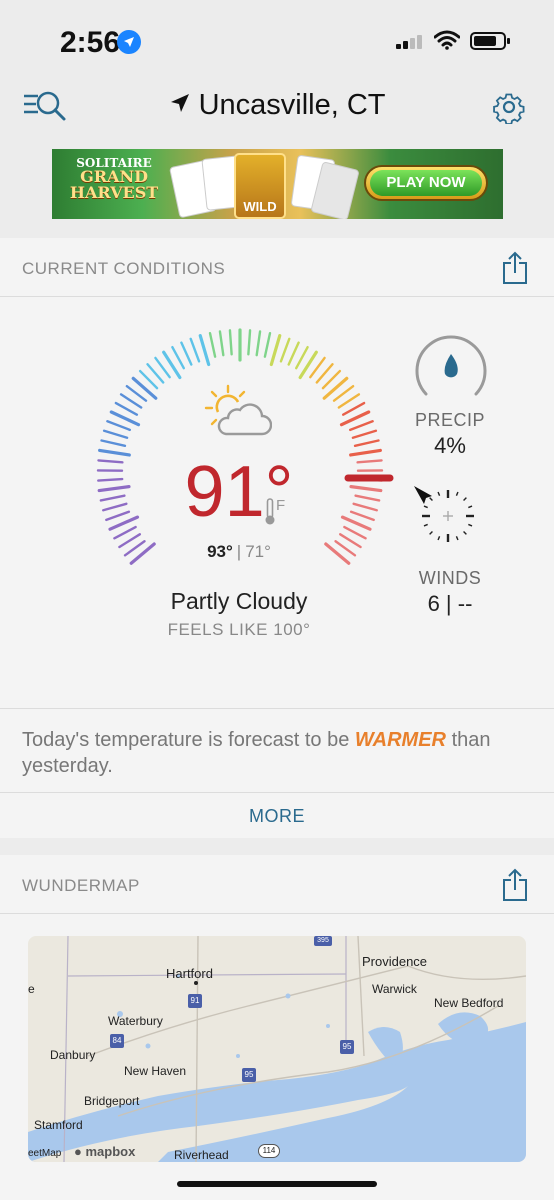 The width and height of the screenshot is (554, 1200). What do you see at coordinates (395, 961) in the screenshot?
I see `map-label-providence: Providence` at bounding box center [395, 961].